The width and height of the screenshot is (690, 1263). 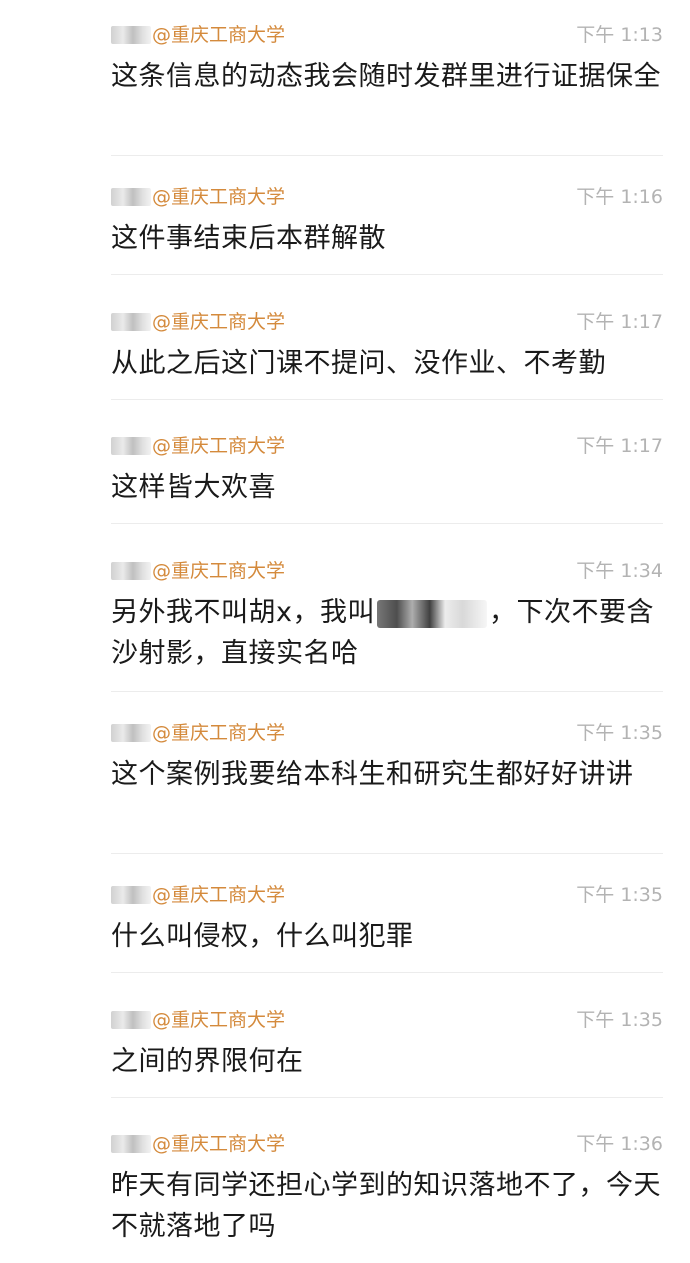 What do you see at coordinates (387, 469) in the screenshot?
I see `message-item: @重庆工商大学 下午 1:17 这样皆大欢喜` at bounding box center [387, 469].